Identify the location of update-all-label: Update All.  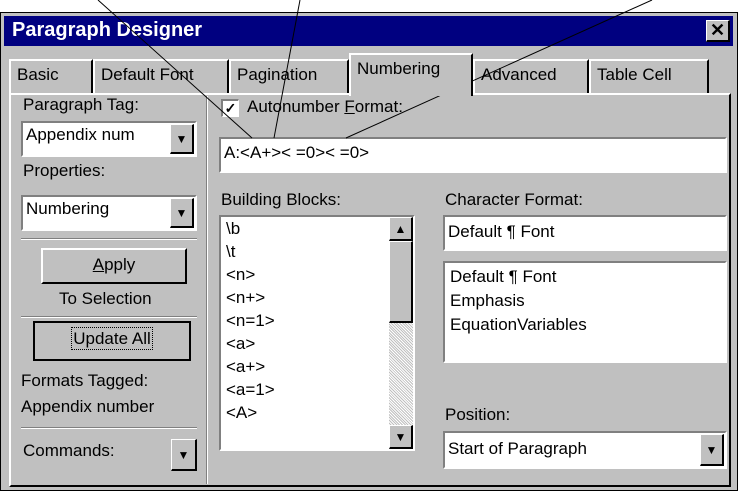
(112, 338).